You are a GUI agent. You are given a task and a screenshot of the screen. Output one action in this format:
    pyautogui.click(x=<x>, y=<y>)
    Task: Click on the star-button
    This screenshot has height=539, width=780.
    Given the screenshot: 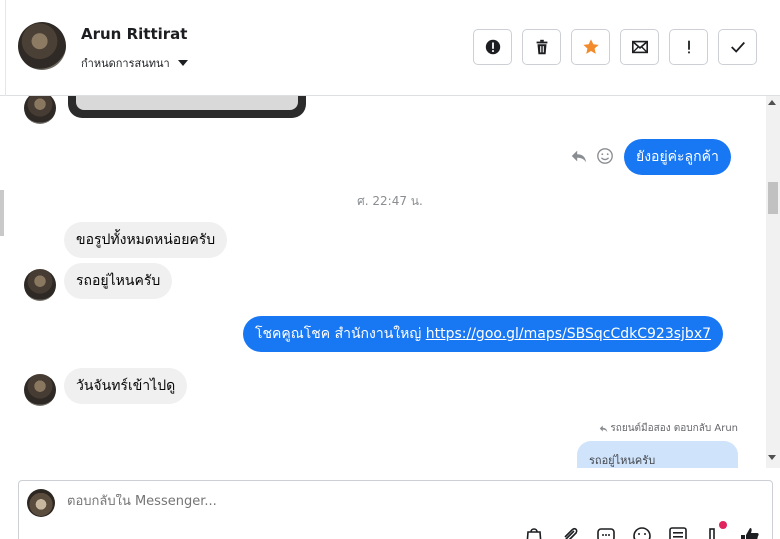 What is the action you would take?
    pyautogui.click(x=590, y=47)
    